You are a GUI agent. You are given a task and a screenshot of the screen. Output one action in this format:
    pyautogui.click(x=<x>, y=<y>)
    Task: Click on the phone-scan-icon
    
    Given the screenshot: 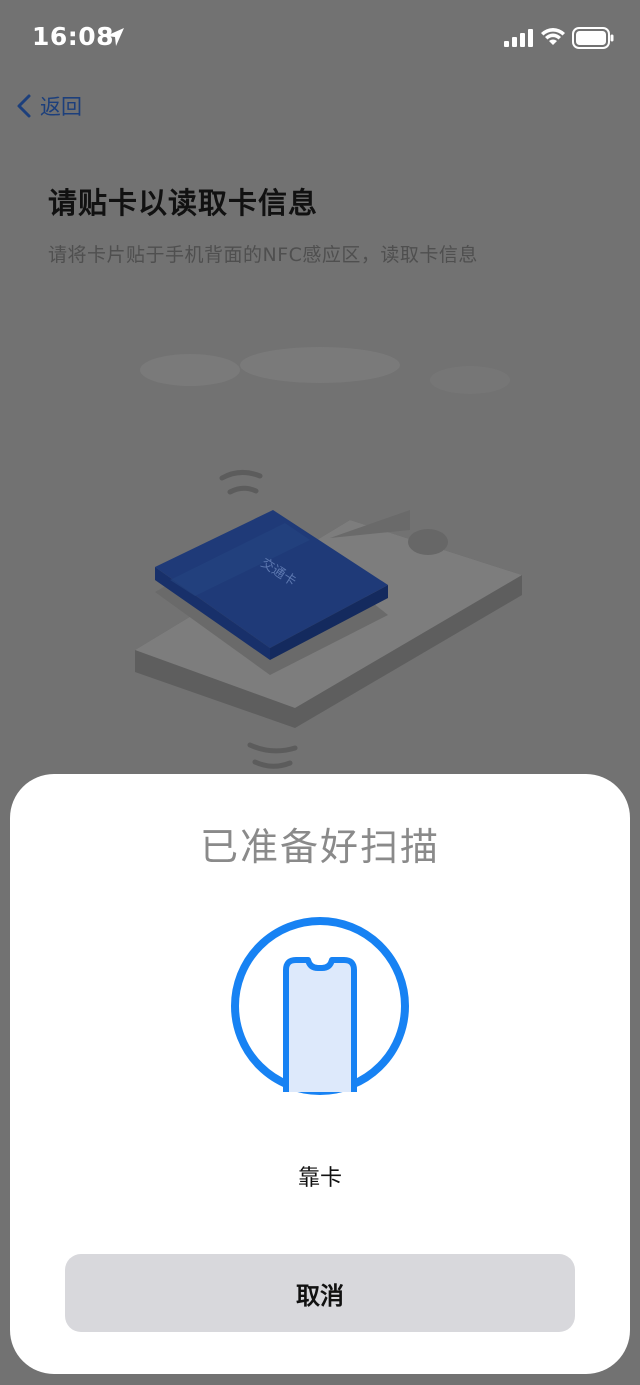 What is the action you would take?
    pyautogui.click(x=320, y=1006)
    